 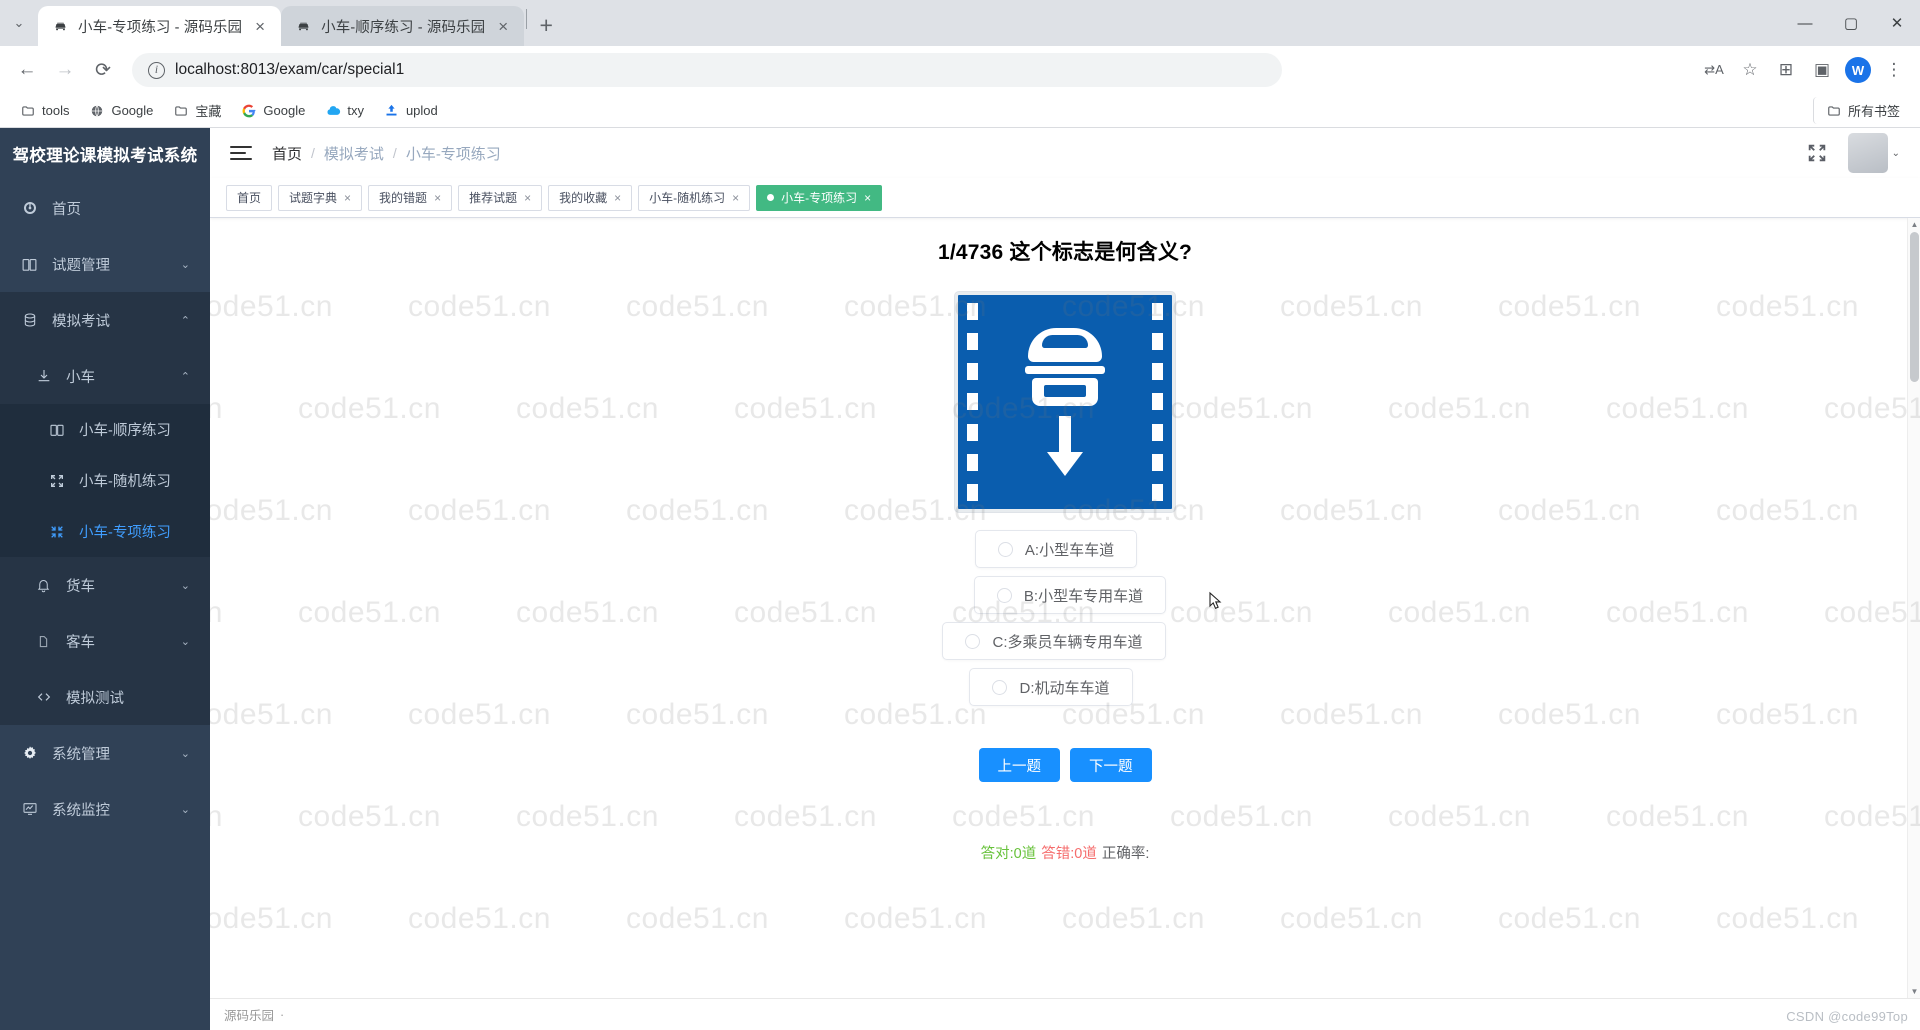 I want to click on bookmark-txy: txy, so click(x=344, y=111).